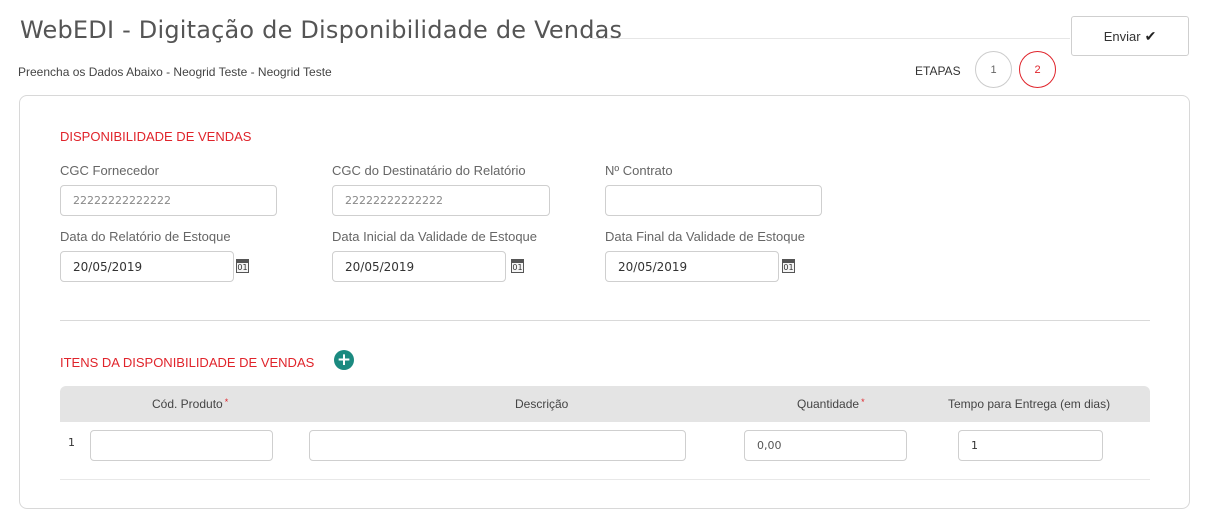 Image resolution: width=1210 pixels, height=526 pixels. What do you see at coordinates (831, 38) in the screenshot?
I see `title-divider` at bounding box center [831, 38].